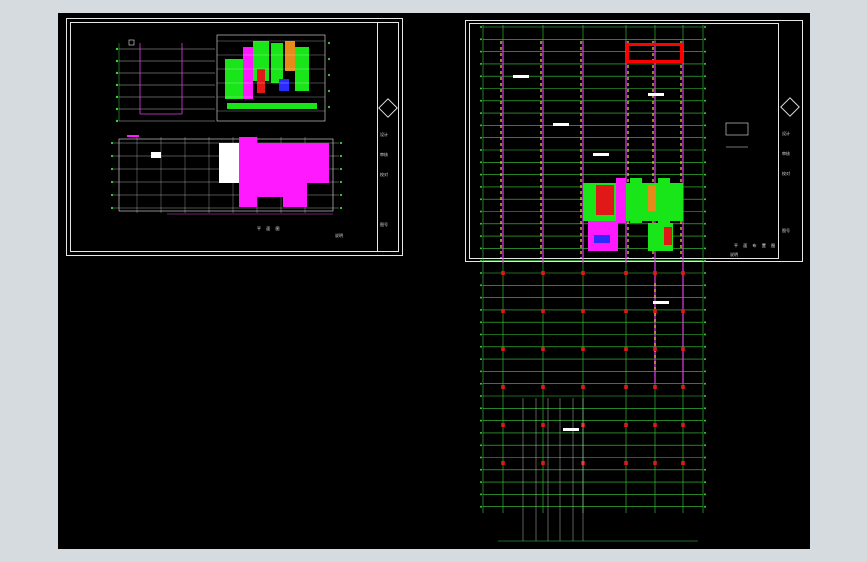 Image resolution: width=867 pixels, height=562 pixels. Describe the element at coordinates (602, 239) in the screenshot. I see `room-fill-blue` at that location.